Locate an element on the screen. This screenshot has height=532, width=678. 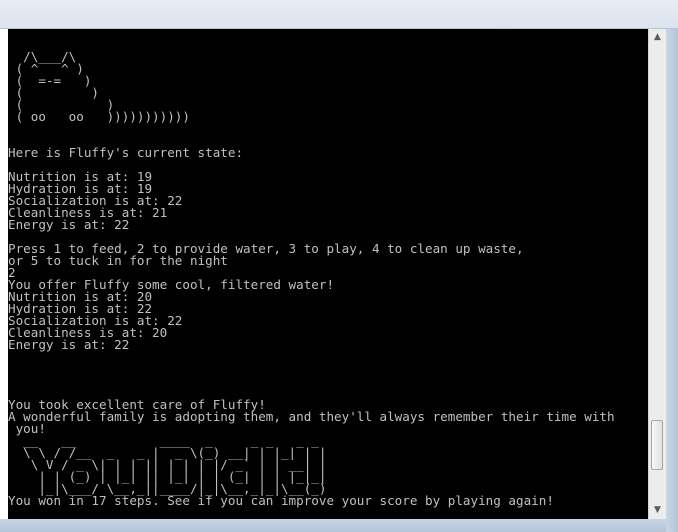
console-line: Here is Fluffy's current state: is located at coordinates (126, 152).